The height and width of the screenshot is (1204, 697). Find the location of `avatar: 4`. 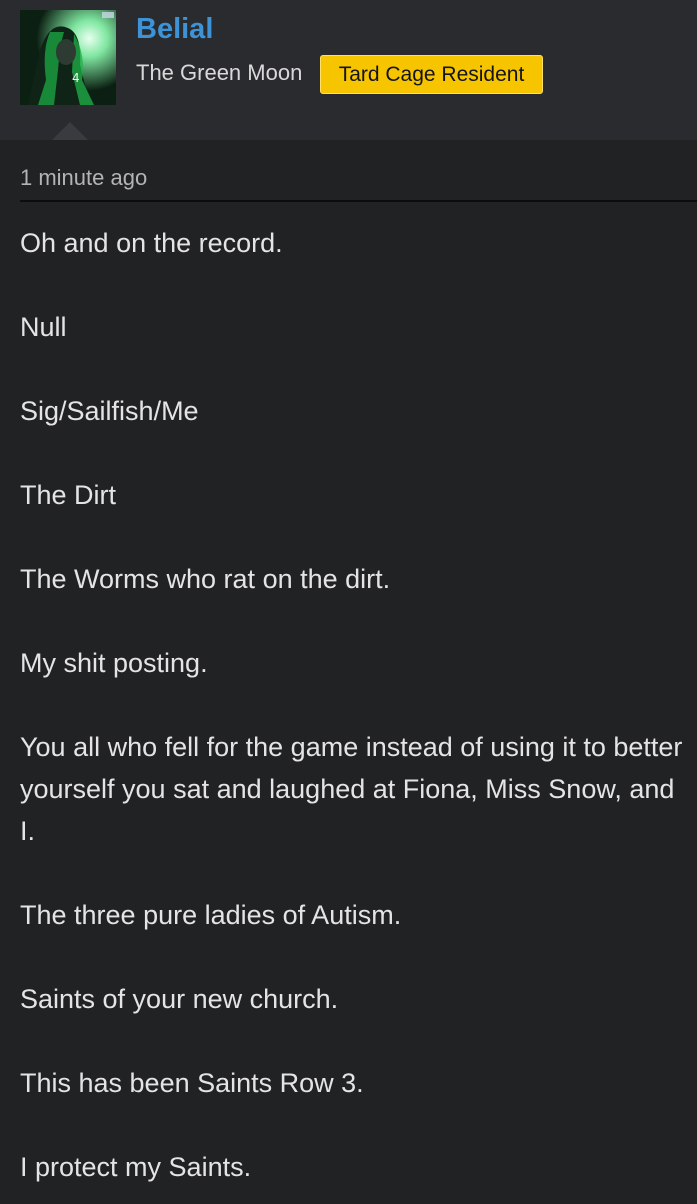

avatar: 4 is located at coordinates (68, 57).